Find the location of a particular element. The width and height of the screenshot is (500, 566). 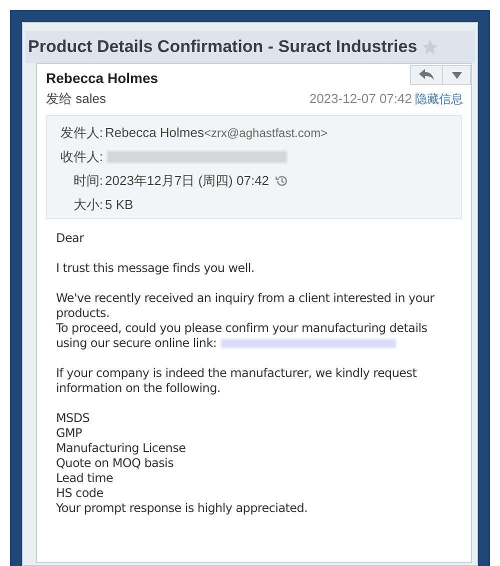

sender-email: <zrx@aghastfast.com> is located at coordinates (266, 133).